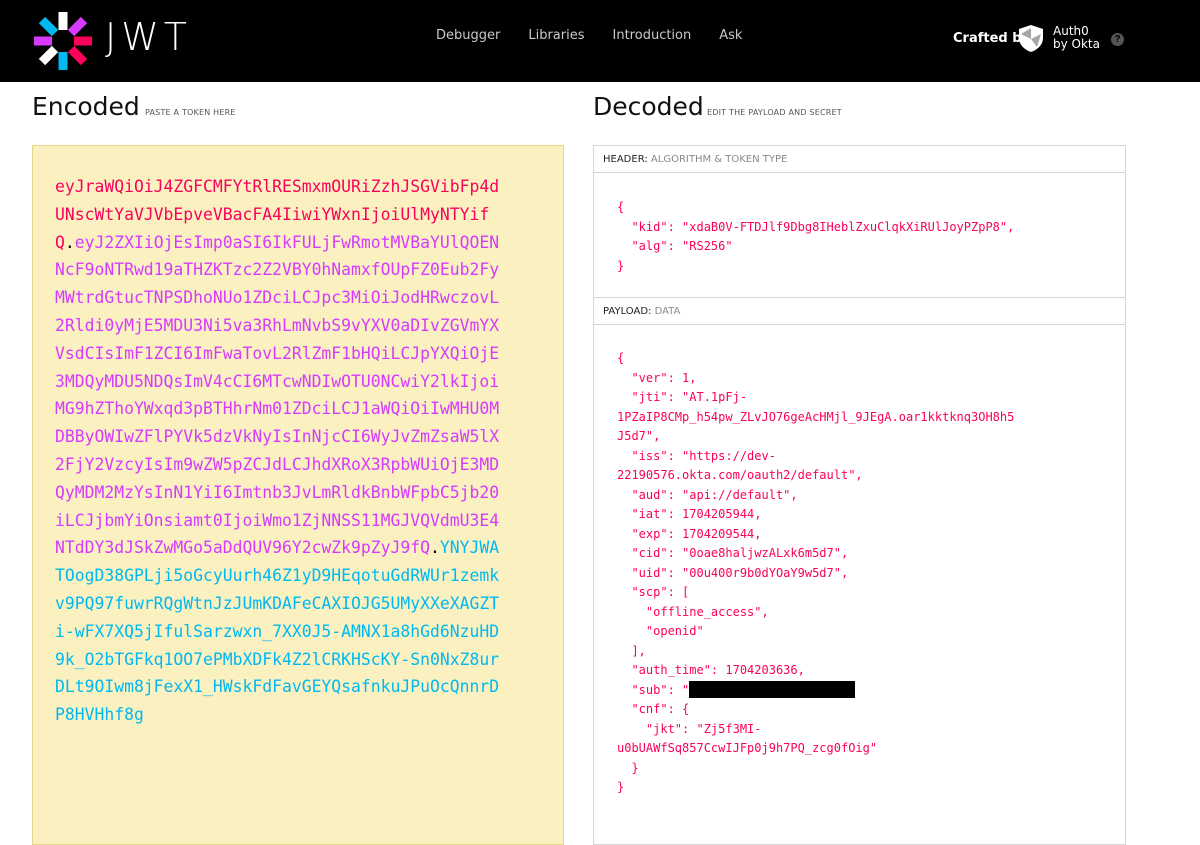 Image resolution: width=1200 pixels, height=845 pixels. Describe the element at coordinates (556, 36) in the screenshot. I see `nav-libraries: Libraries` at that location.